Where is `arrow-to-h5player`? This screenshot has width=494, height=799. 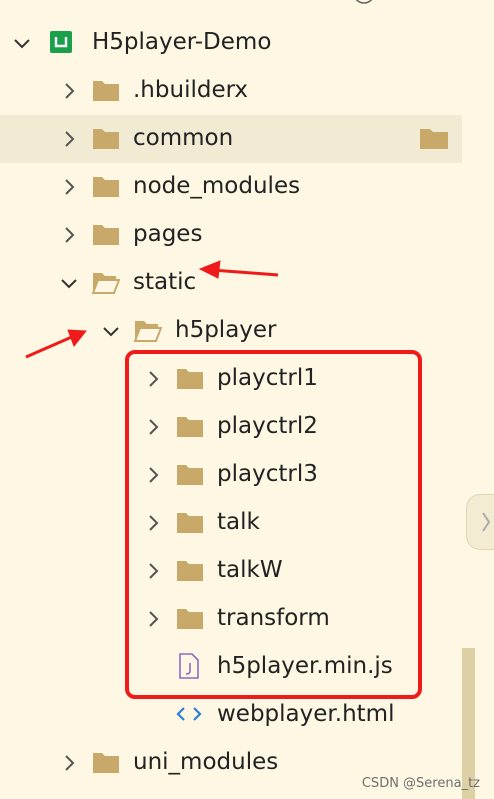 arrow-to-h5player is located at coordinates (56, 344).